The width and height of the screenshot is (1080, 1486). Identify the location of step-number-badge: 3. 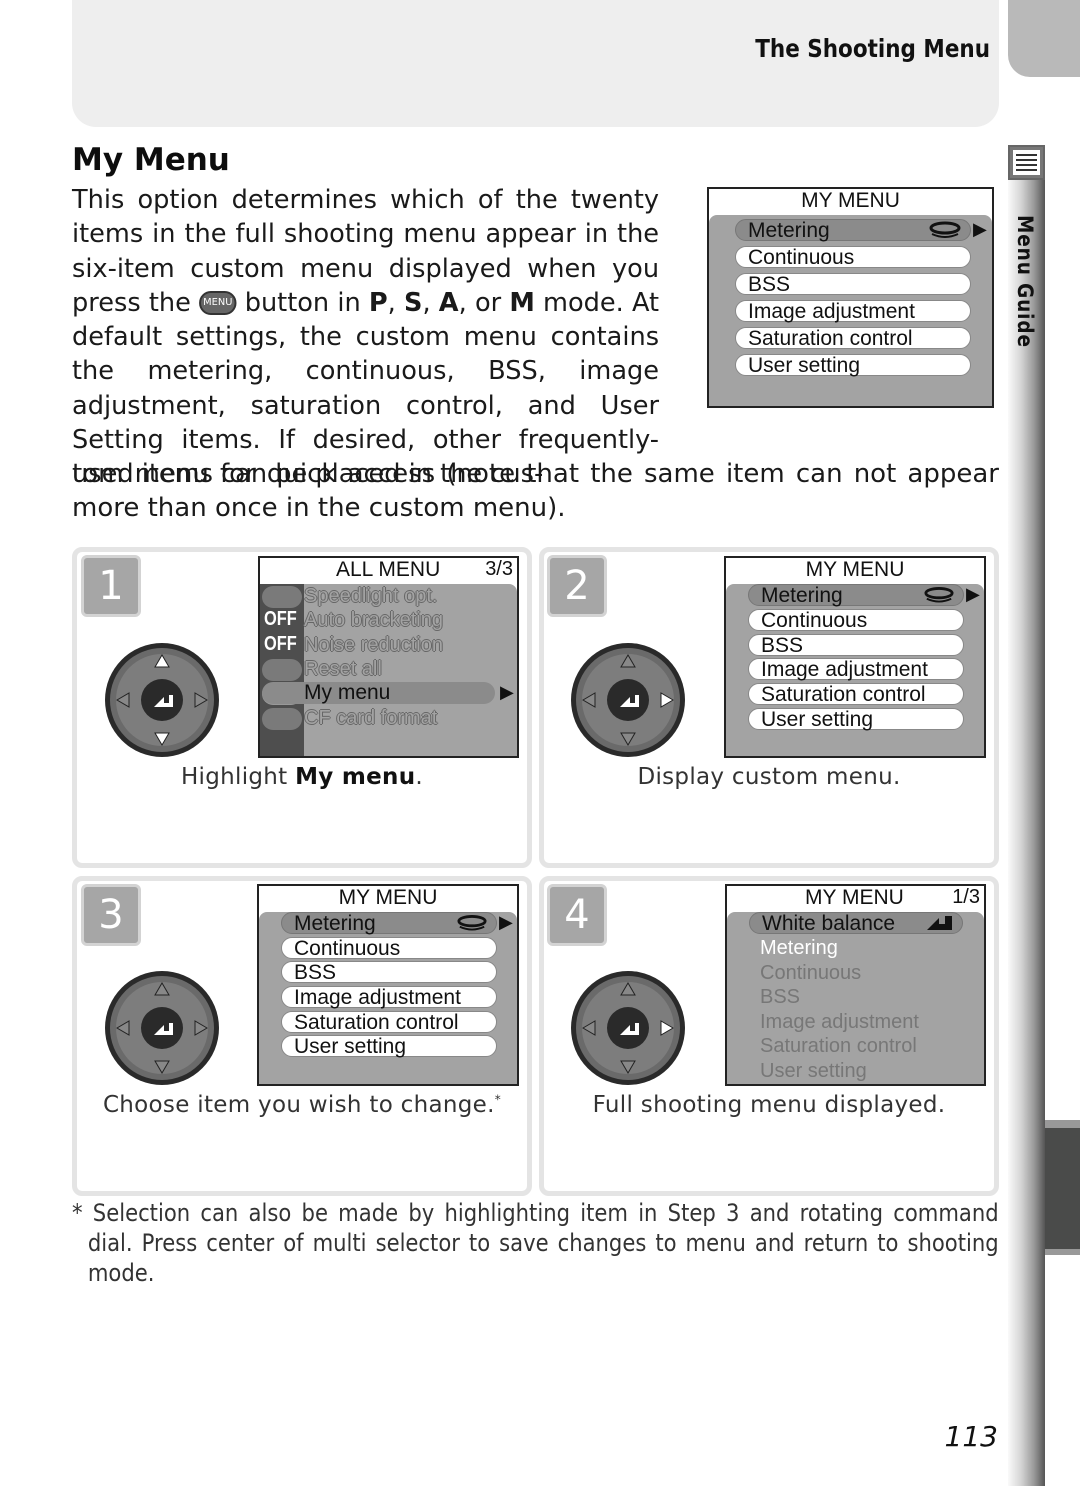
(111, 915).